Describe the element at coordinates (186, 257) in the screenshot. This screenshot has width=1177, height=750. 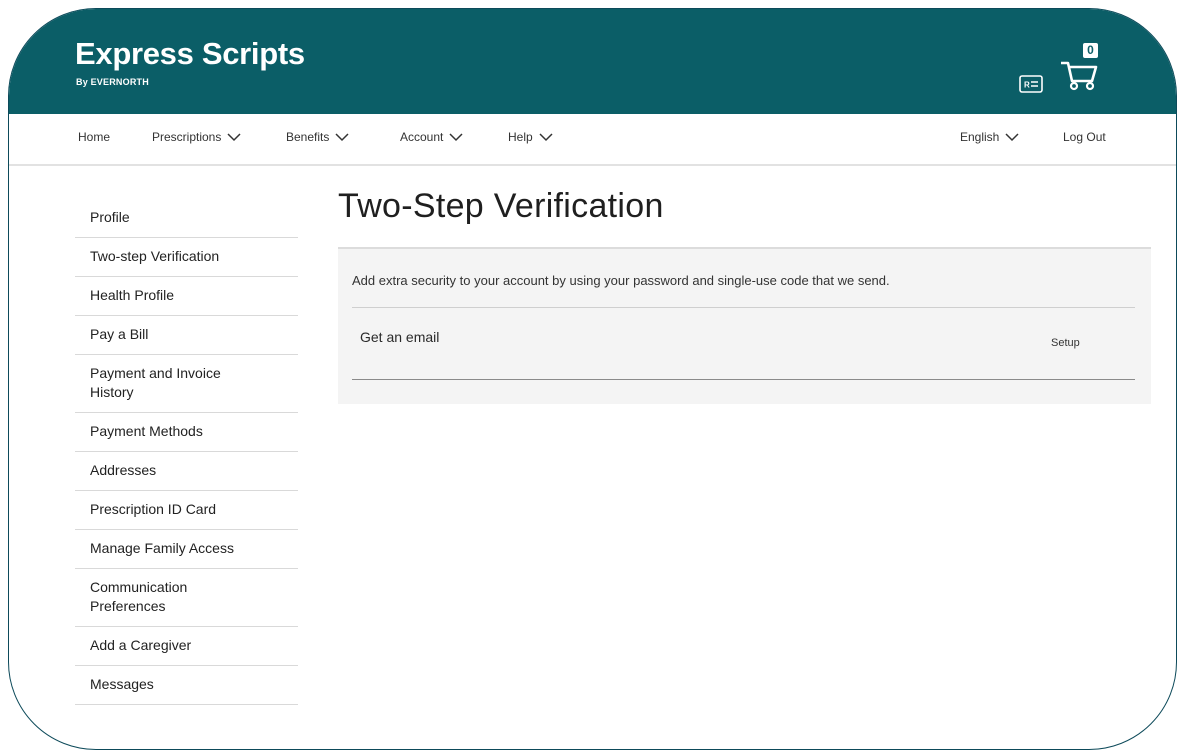
I see `sidebar-item-two-step-verification: Two-step Verification` at that location.